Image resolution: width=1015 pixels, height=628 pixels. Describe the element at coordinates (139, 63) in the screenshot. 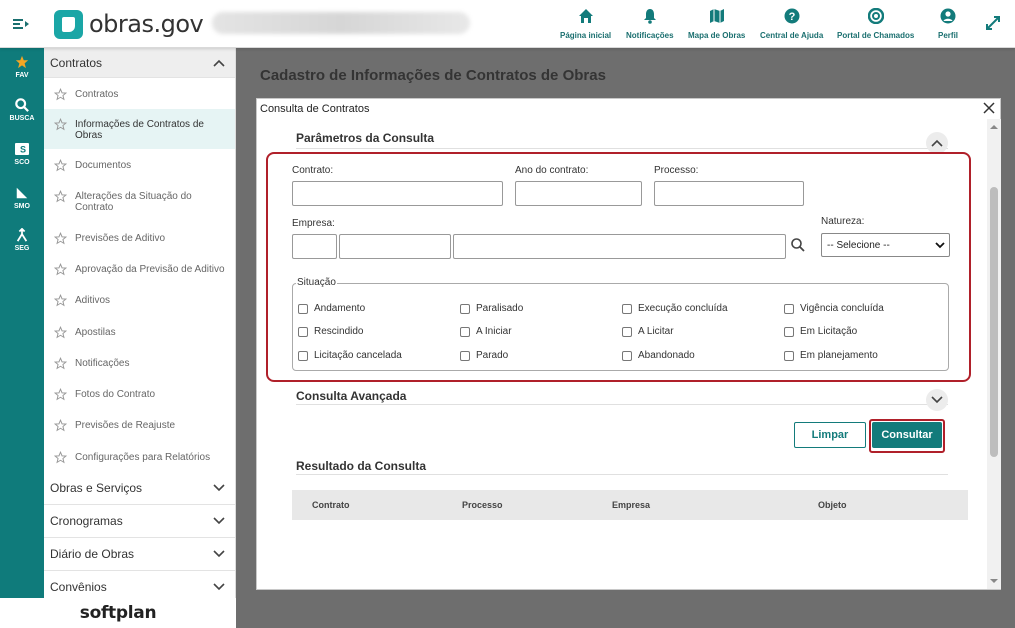

I see `sidebar-section-contratos: Contratos` at that location.